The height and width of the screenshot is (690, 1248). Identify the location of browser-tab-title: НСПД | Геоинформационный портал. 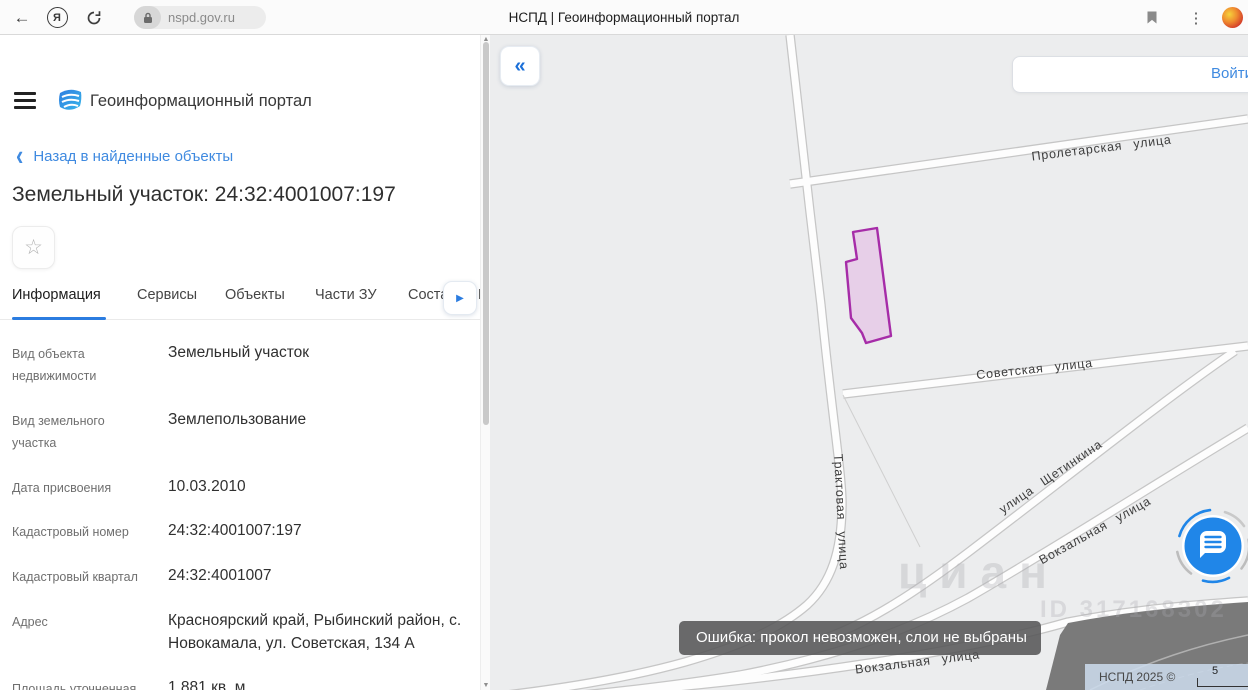
(624, 17).